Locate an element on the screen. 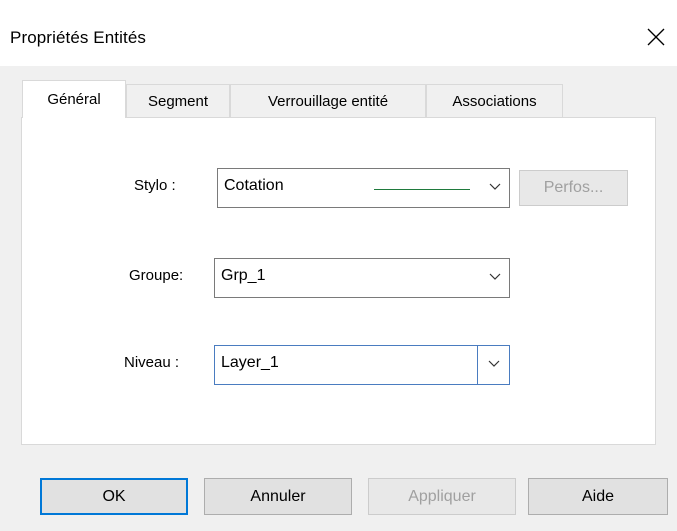  tab-associations-label: Associations is located at coordinates (494, 101).